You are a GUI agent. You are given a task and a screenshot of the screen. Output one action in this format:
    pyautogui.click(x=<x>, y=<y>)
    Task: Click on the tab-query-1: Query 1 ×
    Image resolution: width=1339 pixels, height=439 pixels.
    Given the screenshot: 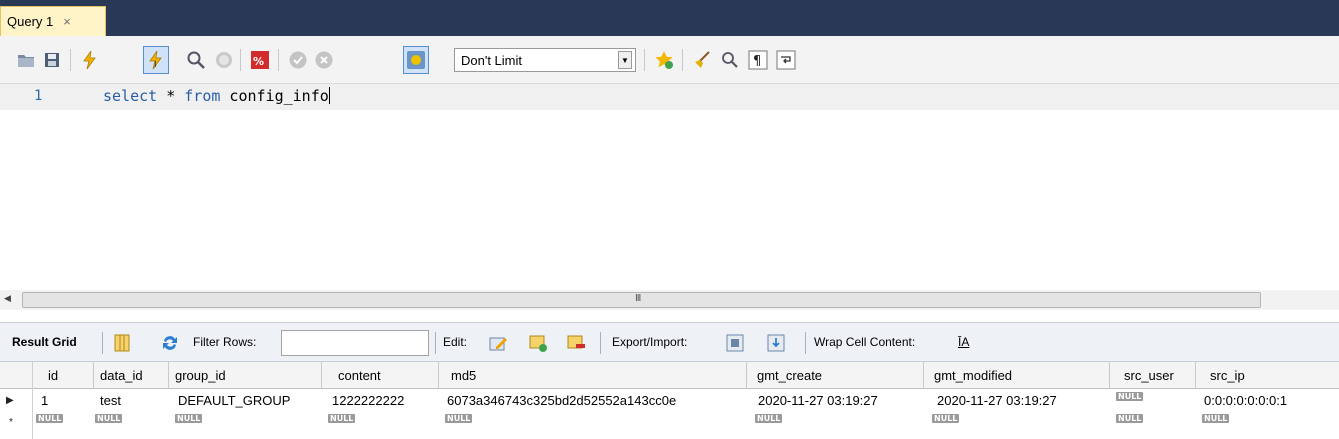 What is the action you would take?
    pyautogui.click(x=53, y=21)
    